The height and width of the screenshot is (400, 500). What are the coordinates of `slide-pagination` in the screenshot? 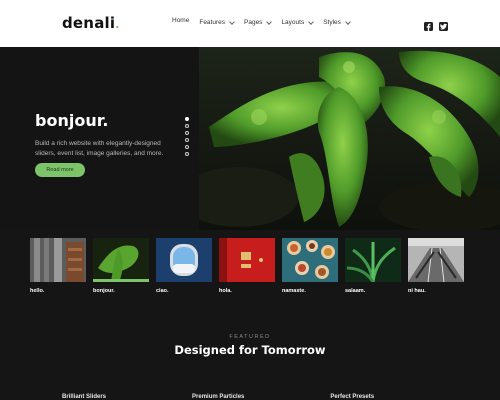 It's located at (187, 136).